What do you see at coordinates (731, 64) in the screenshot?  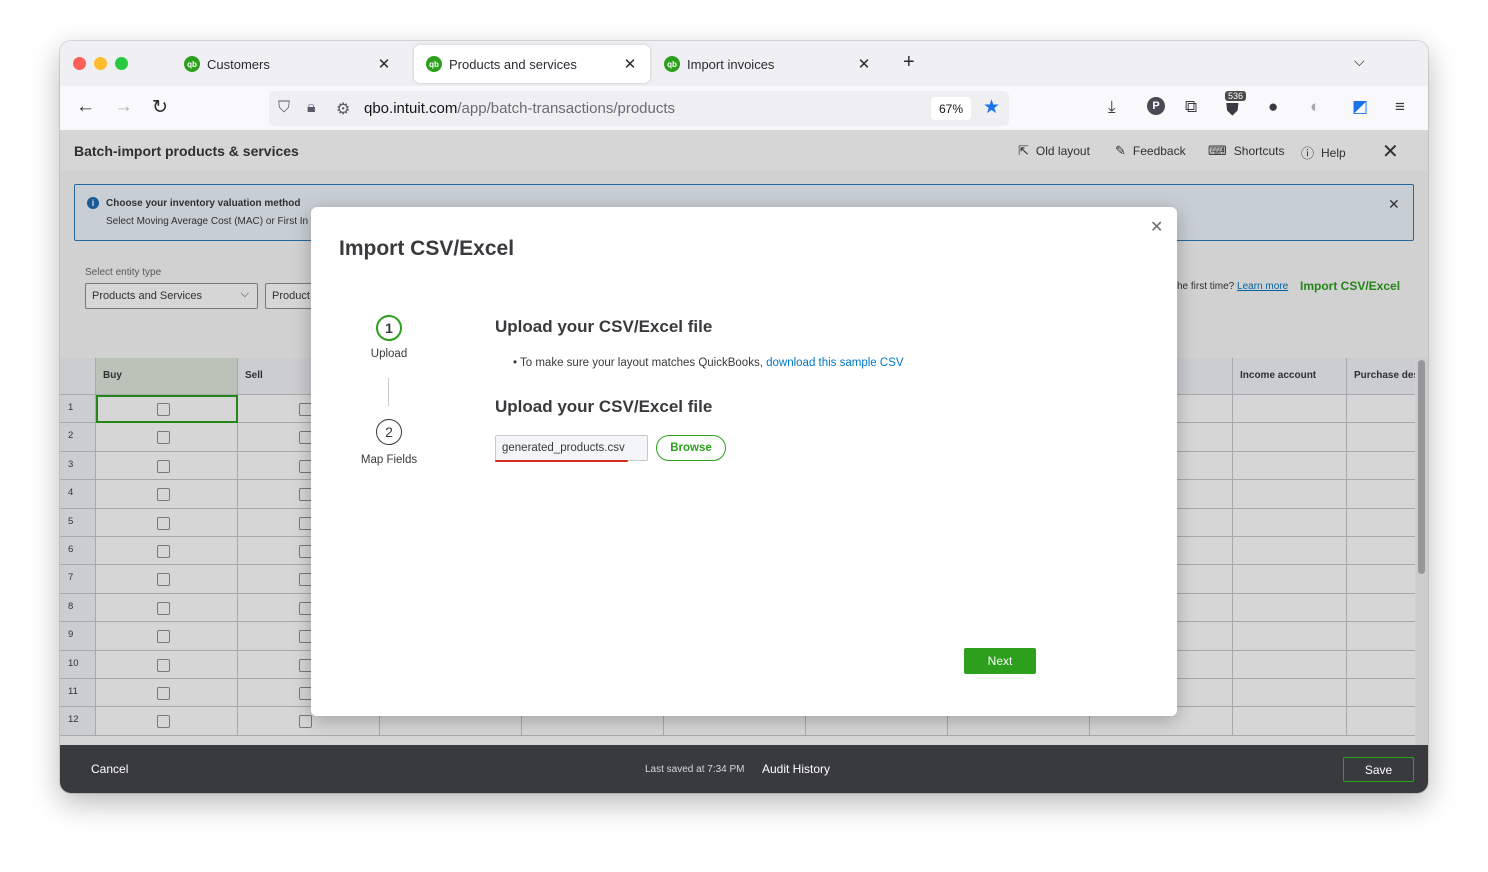 I see `tab-title: Import invoices` at bounding box center [731, 64].